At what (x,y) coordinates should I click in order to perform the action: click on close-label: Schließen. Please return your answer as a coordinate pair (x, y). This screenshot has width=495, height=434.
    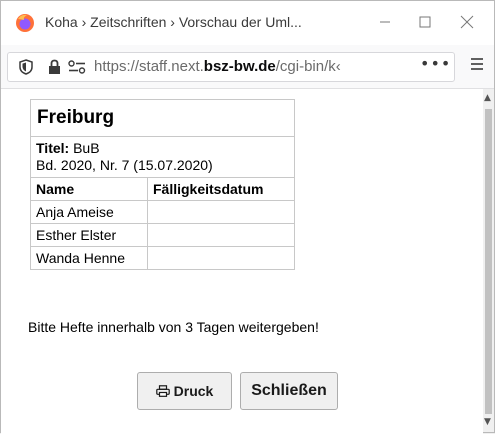
    Looking at the image, I should click on (289, 390).